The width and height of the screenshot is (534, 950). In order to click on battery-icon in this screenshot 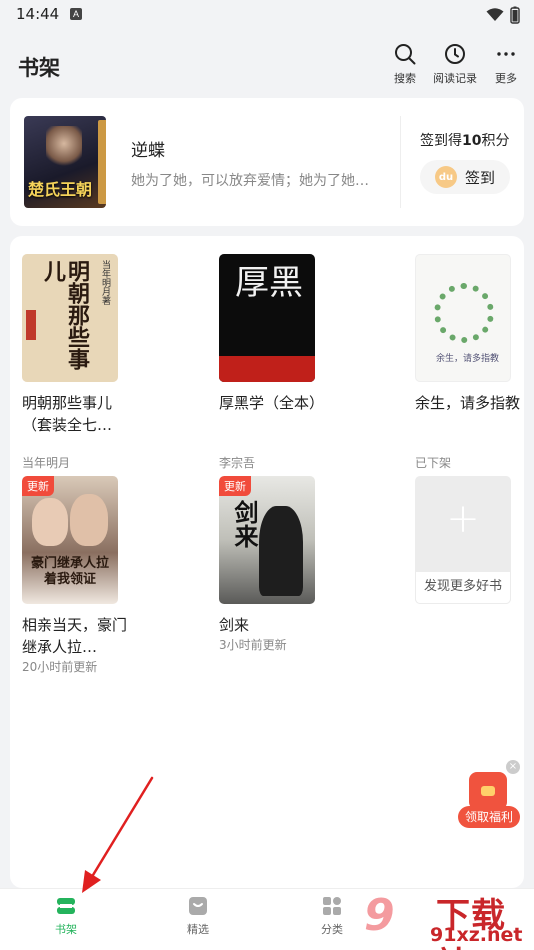, I will do `click(515, 15)`.